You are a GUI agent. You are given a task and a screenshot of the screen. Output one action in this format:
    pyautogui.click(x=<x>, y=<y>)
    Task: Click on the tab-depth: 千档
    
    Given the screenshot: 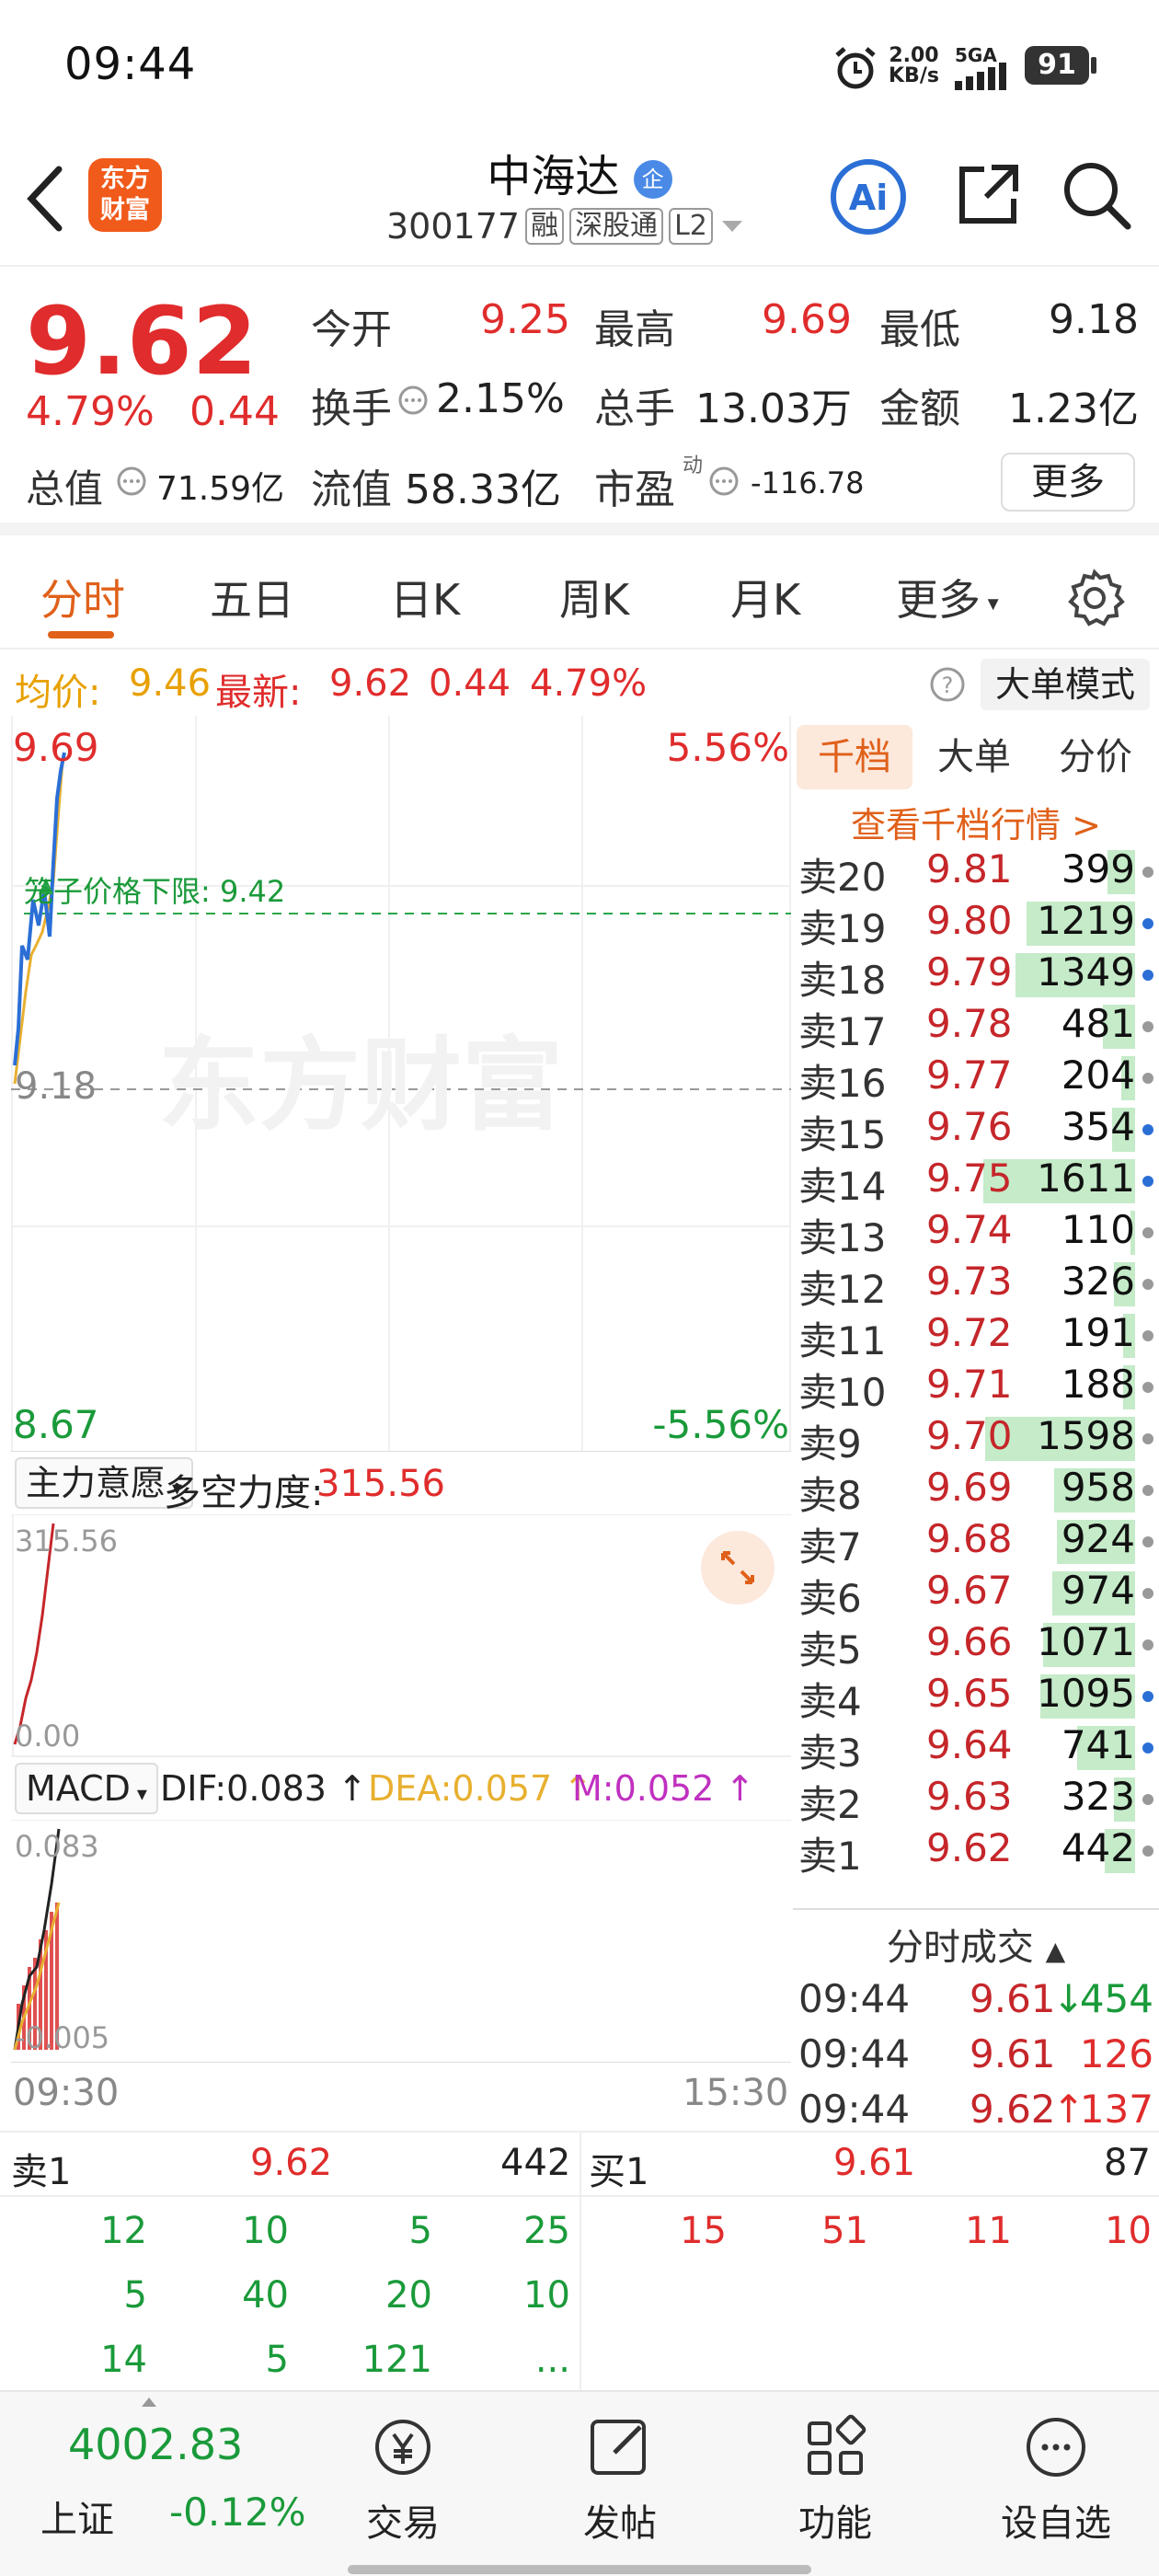 What is the action you would take?
    pyautogui.click(x=854, y=757)
    